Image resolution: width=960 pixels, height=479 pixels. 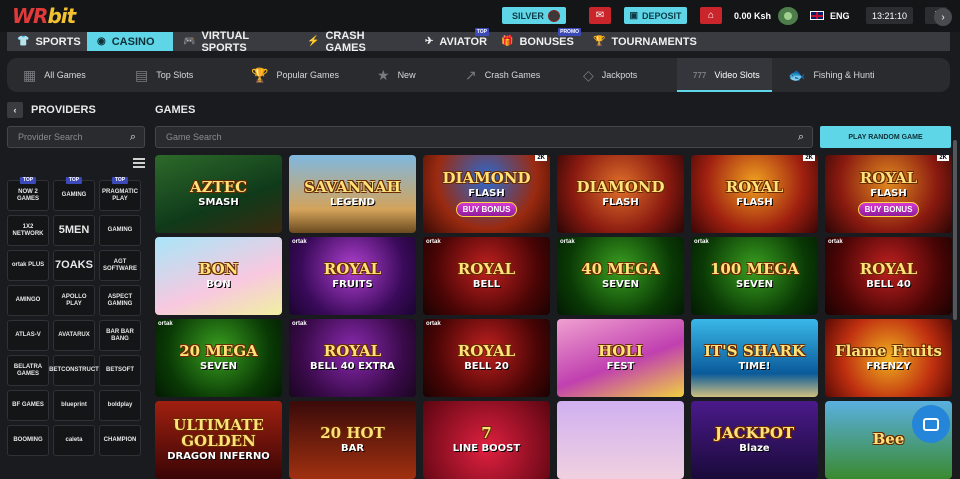 What do you see at coordinates (15, 110) in the screenshot?
I see `collapse-providers-button: ‹` at bounding box center [15, 110].